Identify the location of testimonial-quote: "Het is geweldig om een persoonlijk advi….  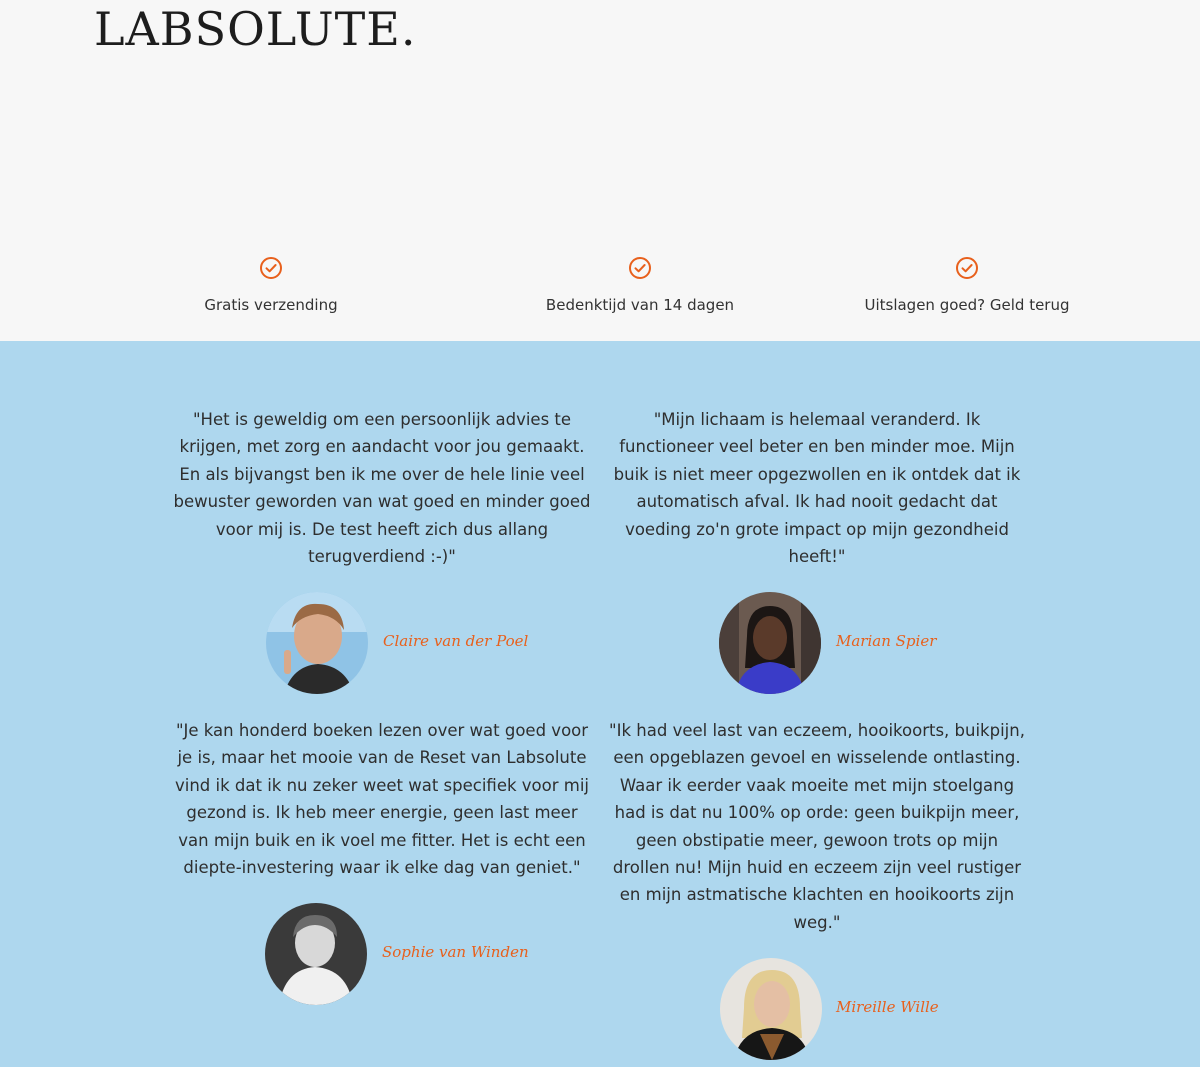
(382, 488).